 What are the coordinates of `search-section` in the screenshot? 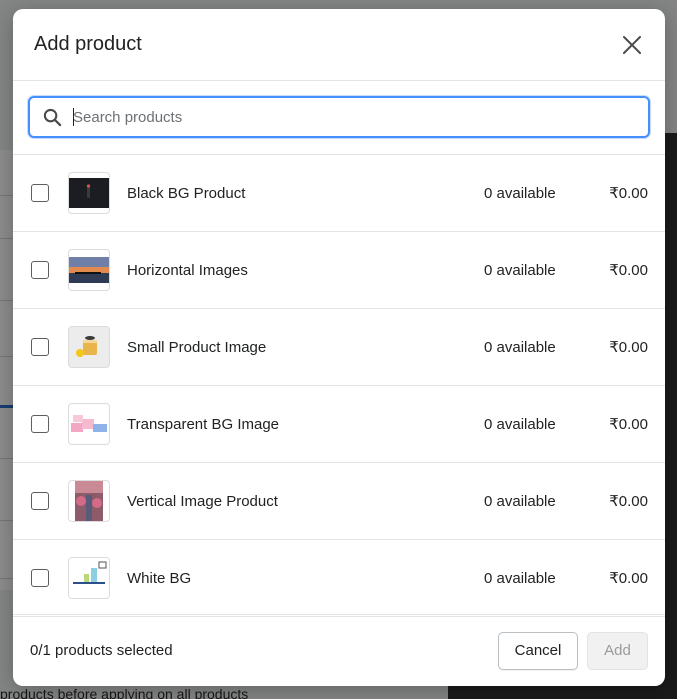 It's located at (339, 118).